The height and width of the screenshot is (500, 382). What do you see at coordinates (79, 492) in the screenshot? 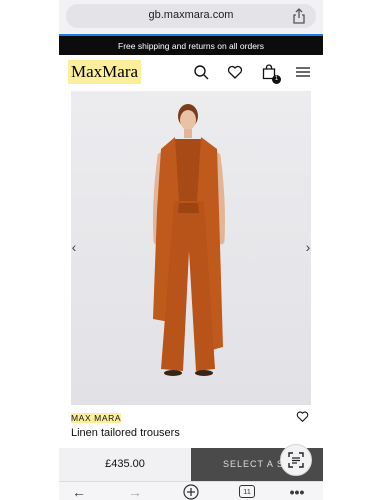
I see `back-icon: ←` at bounding box center [79, 492].